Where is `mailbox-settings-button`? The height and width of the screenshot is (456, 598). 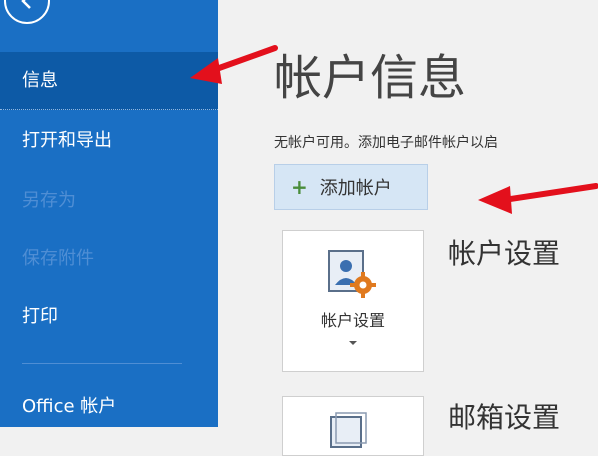 mailbox-settings-button is located at coordinates (353, 426).